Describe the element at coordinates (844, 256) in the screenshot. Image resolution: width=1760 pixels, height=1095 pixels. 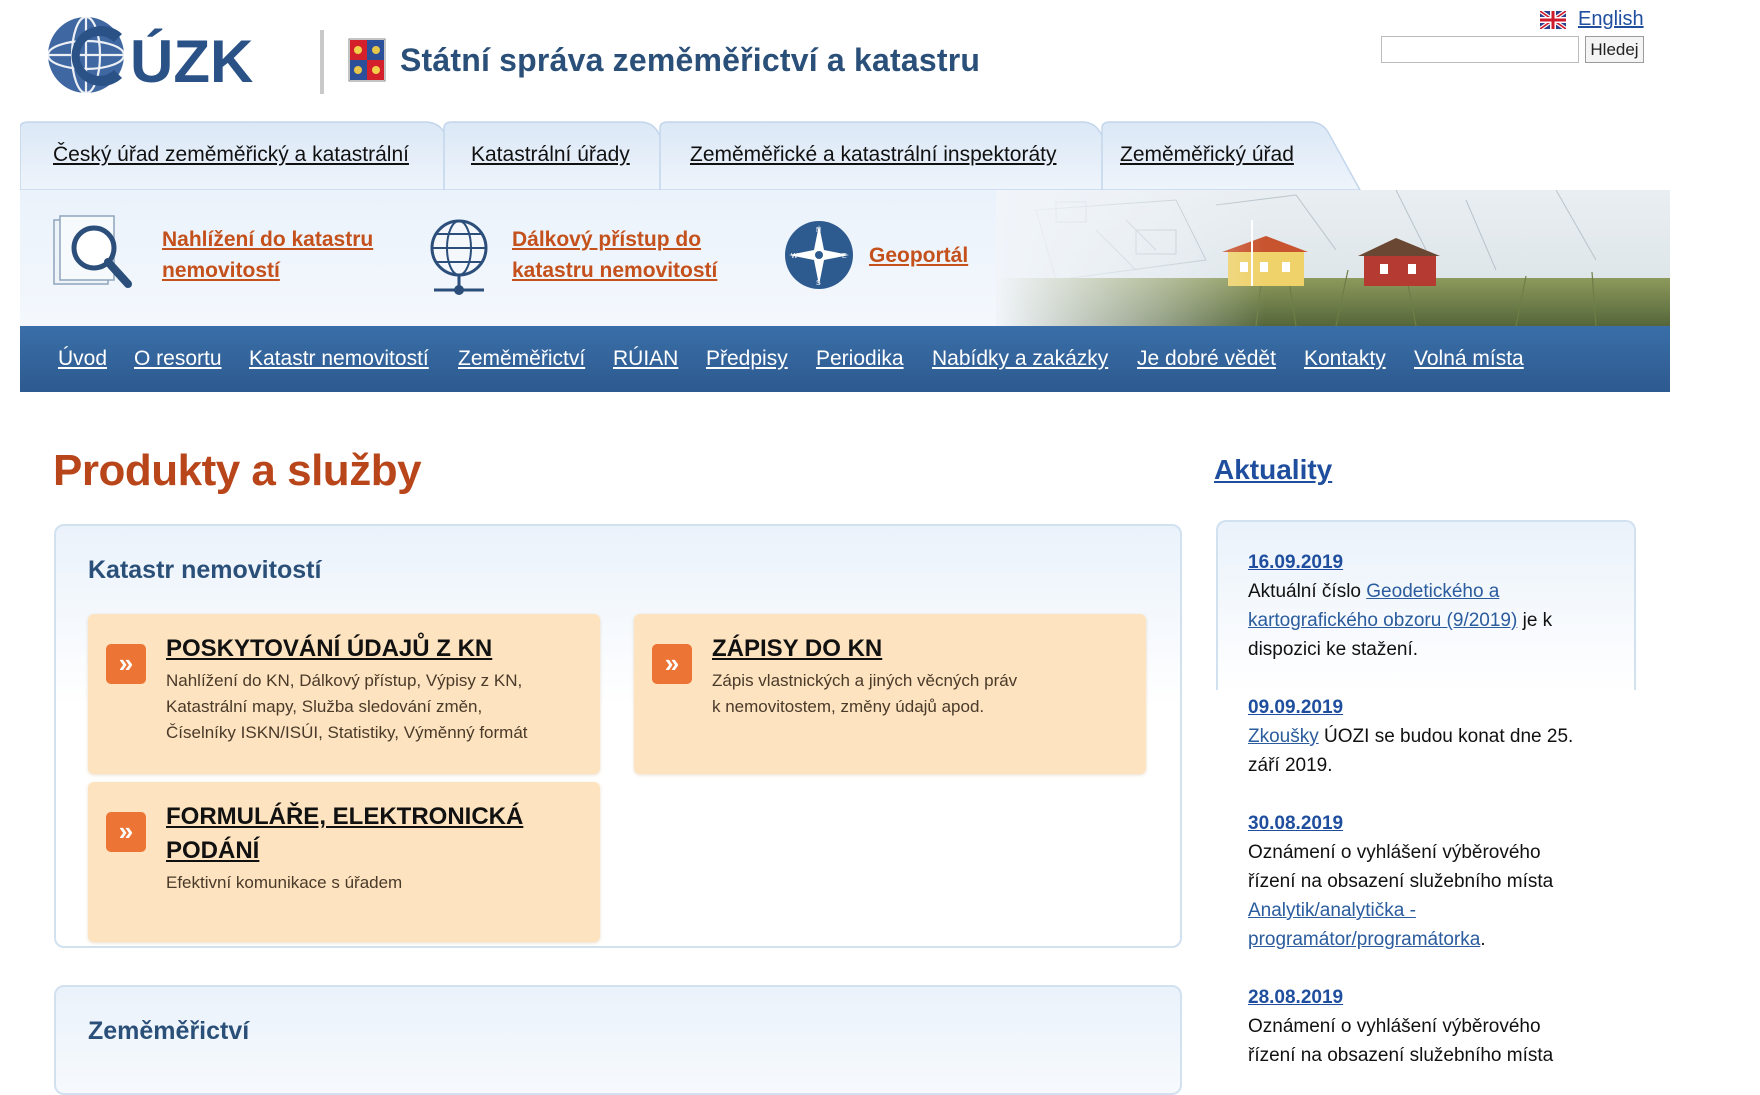
I see `svg-text: E` at that location.